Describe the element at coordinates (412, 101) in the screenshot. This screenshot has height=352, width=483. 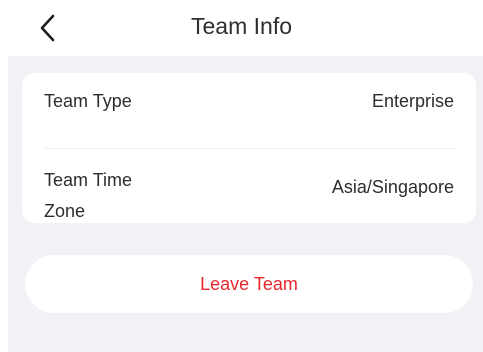
I see `team-type-value: Enterprise` at that location.